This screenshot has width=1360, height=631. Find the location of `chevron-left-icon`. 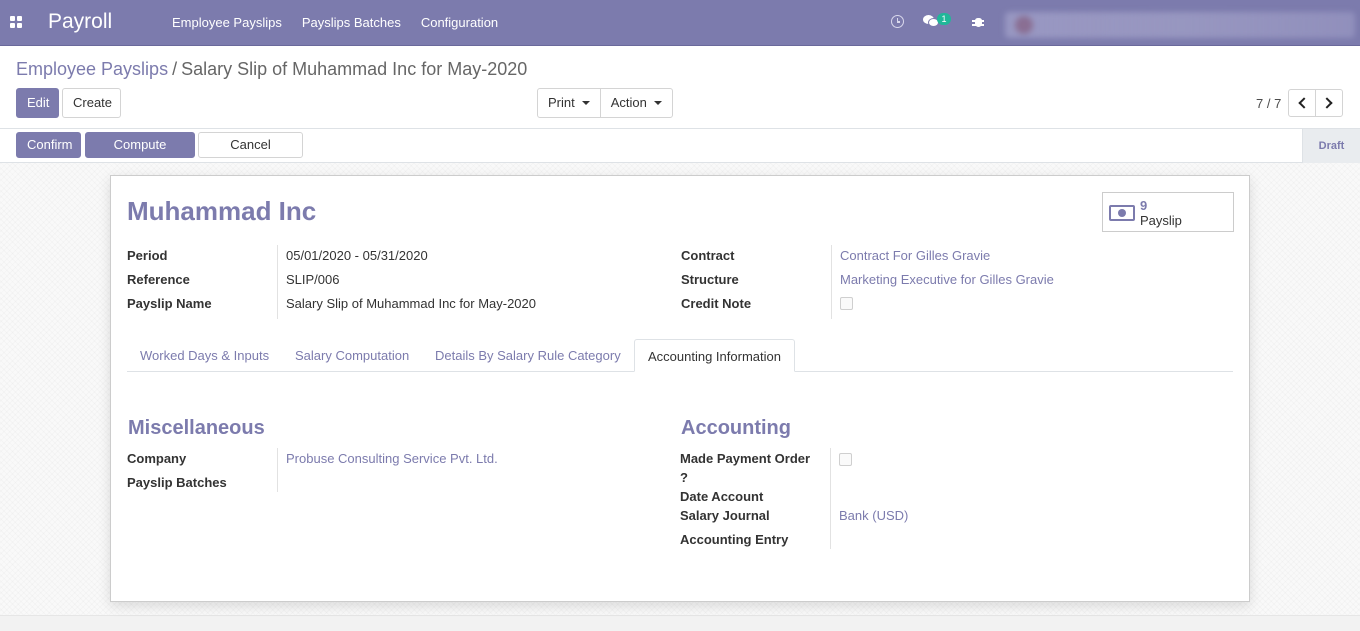

chevron-left-icon is located at coordinates (1304, 103).